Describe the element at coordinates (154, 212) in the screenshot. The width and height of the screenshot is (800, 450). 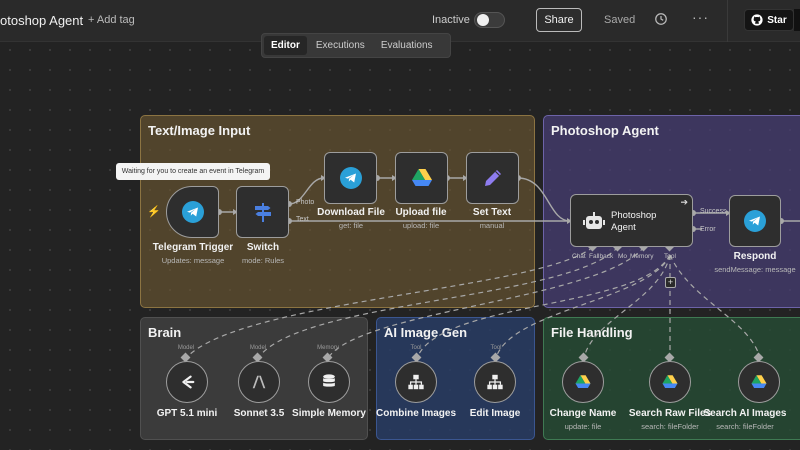
I see `trigger-bolt-icon: ⚡` at that location.